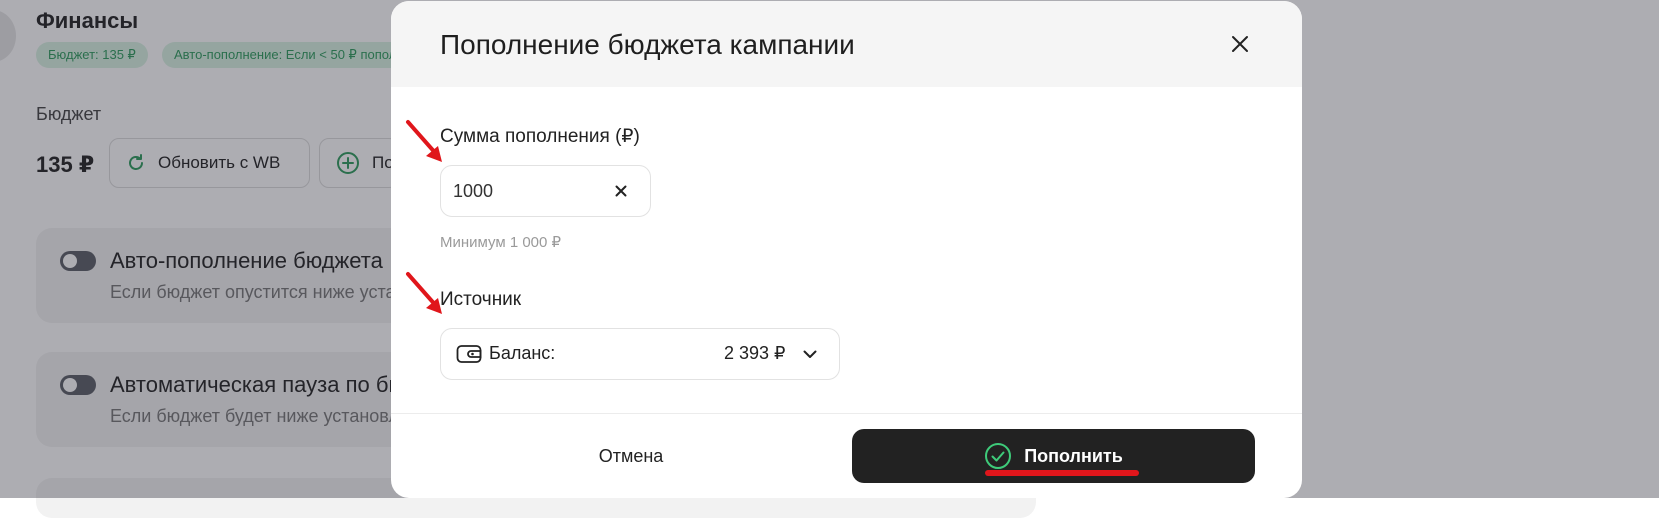 This screenshot has height=518, width=1659. I want to click on close-icon, so click(1240, 44).